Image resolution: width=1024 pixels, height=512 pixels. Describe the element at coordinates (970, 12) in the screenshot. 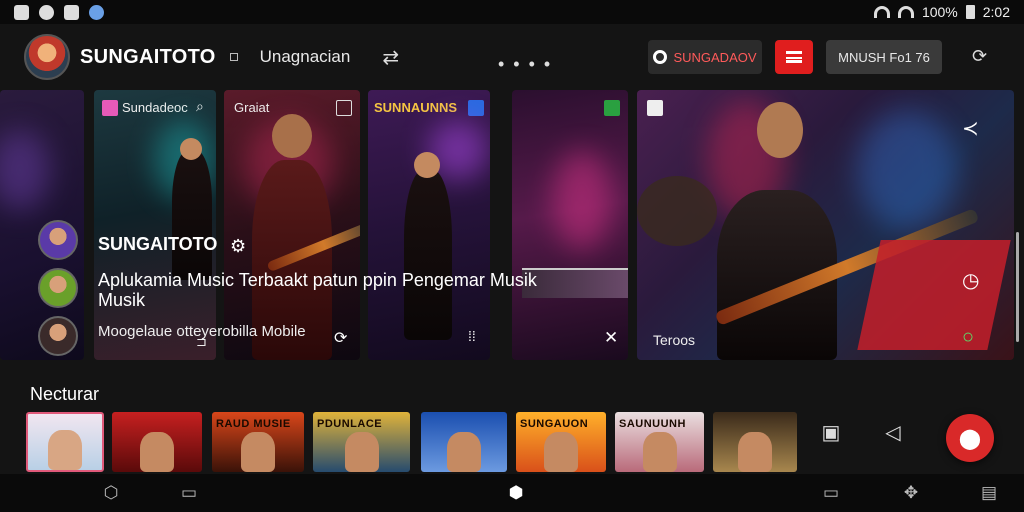

I see `battery-icon` at that location.